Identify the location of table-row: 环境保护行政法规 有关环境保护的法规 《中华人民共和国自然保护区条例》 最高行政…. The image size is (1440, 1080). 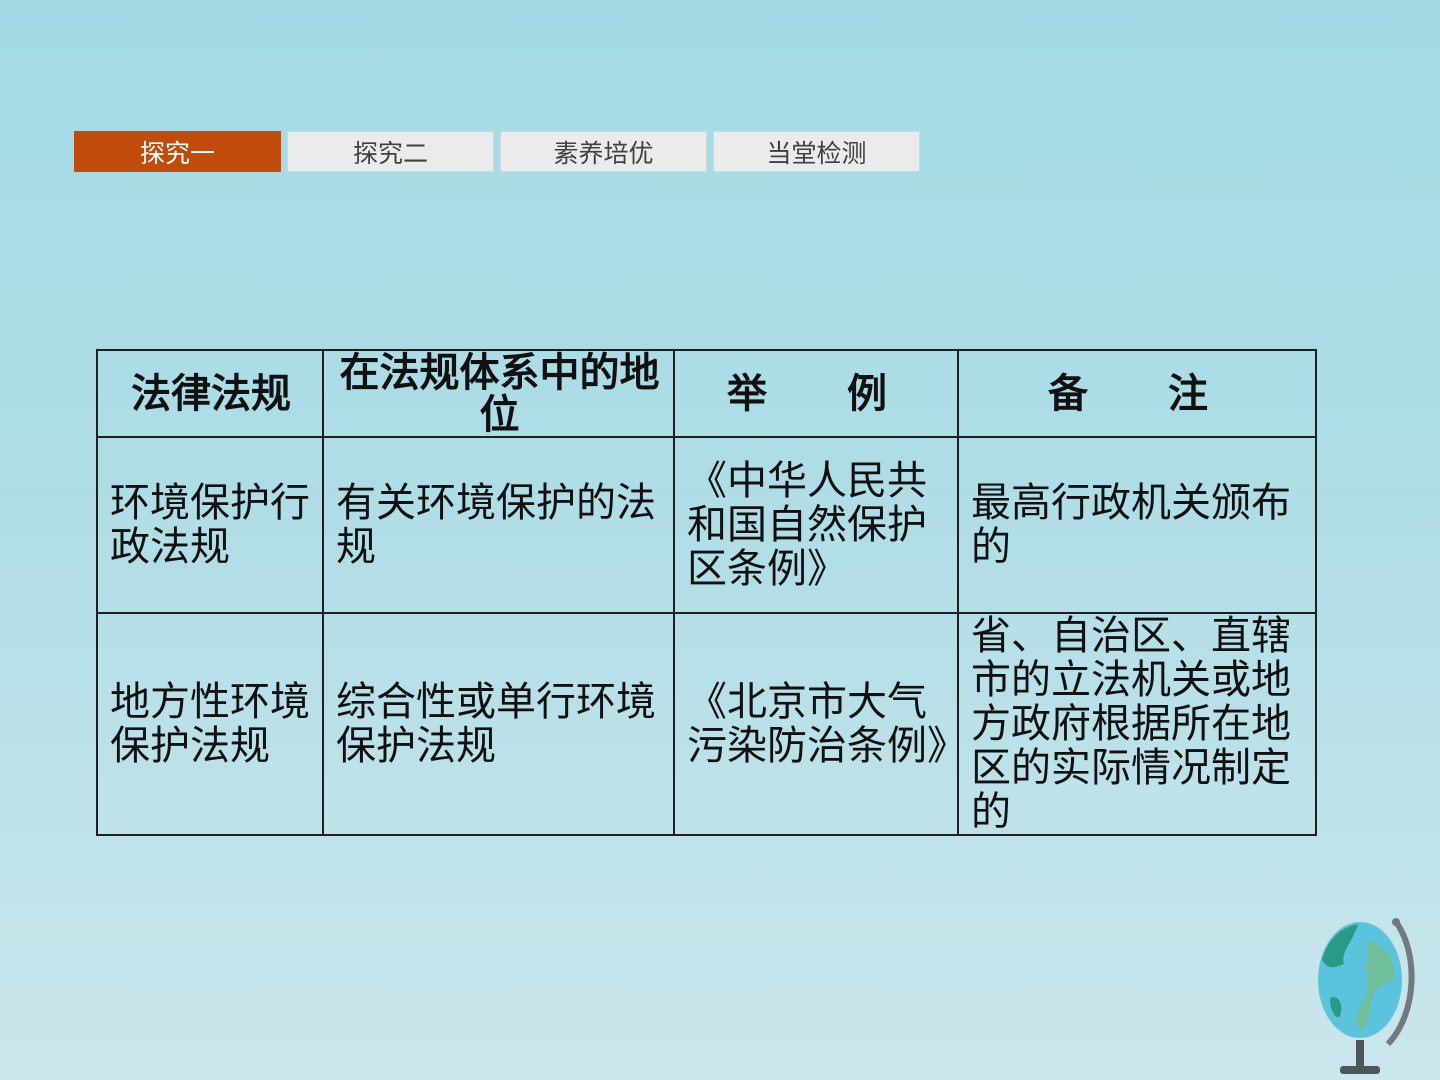
(706, 525).